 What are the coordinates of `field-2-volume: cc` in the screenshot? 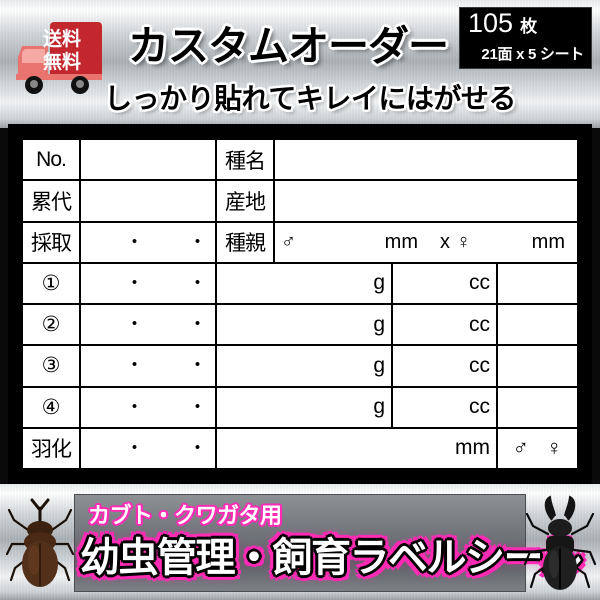 It's located at (444, 324).